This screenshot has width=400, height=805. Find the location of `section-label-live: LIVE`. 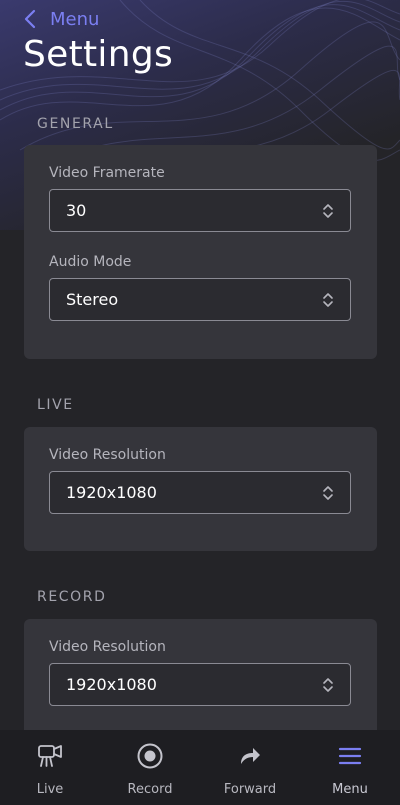

section-label-live: LIVE is located at coordinates (55, 405).